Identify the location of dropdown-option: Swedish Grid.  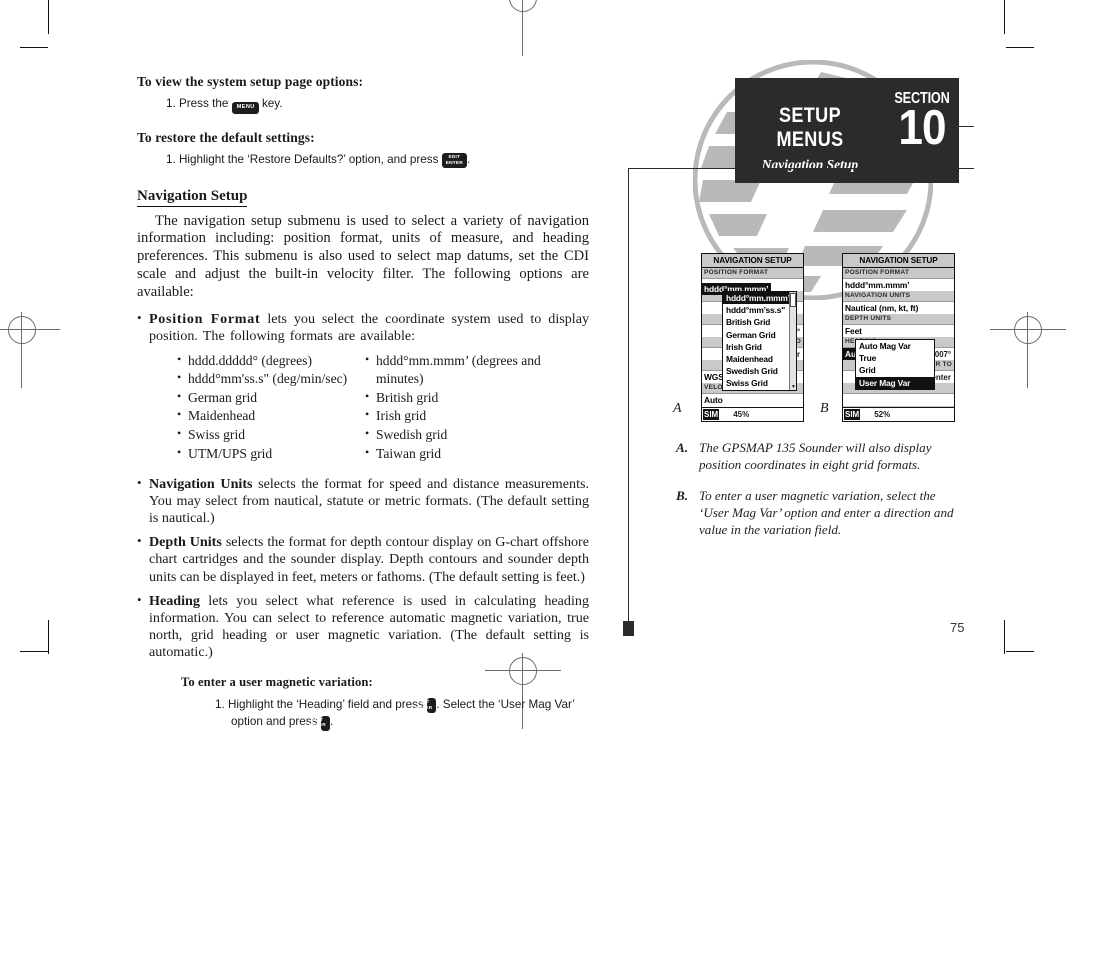
(759, 371).